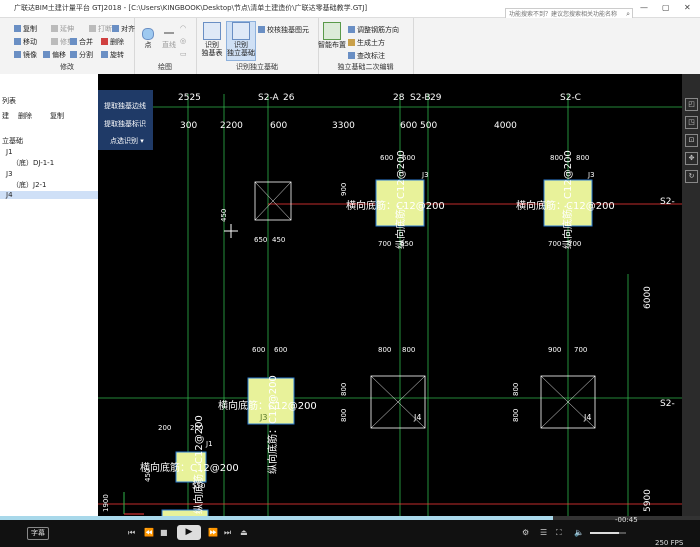 Image resolution: width=700 pixels, height=547 pixels. I want to click on volume-fill, so click(604, 533).